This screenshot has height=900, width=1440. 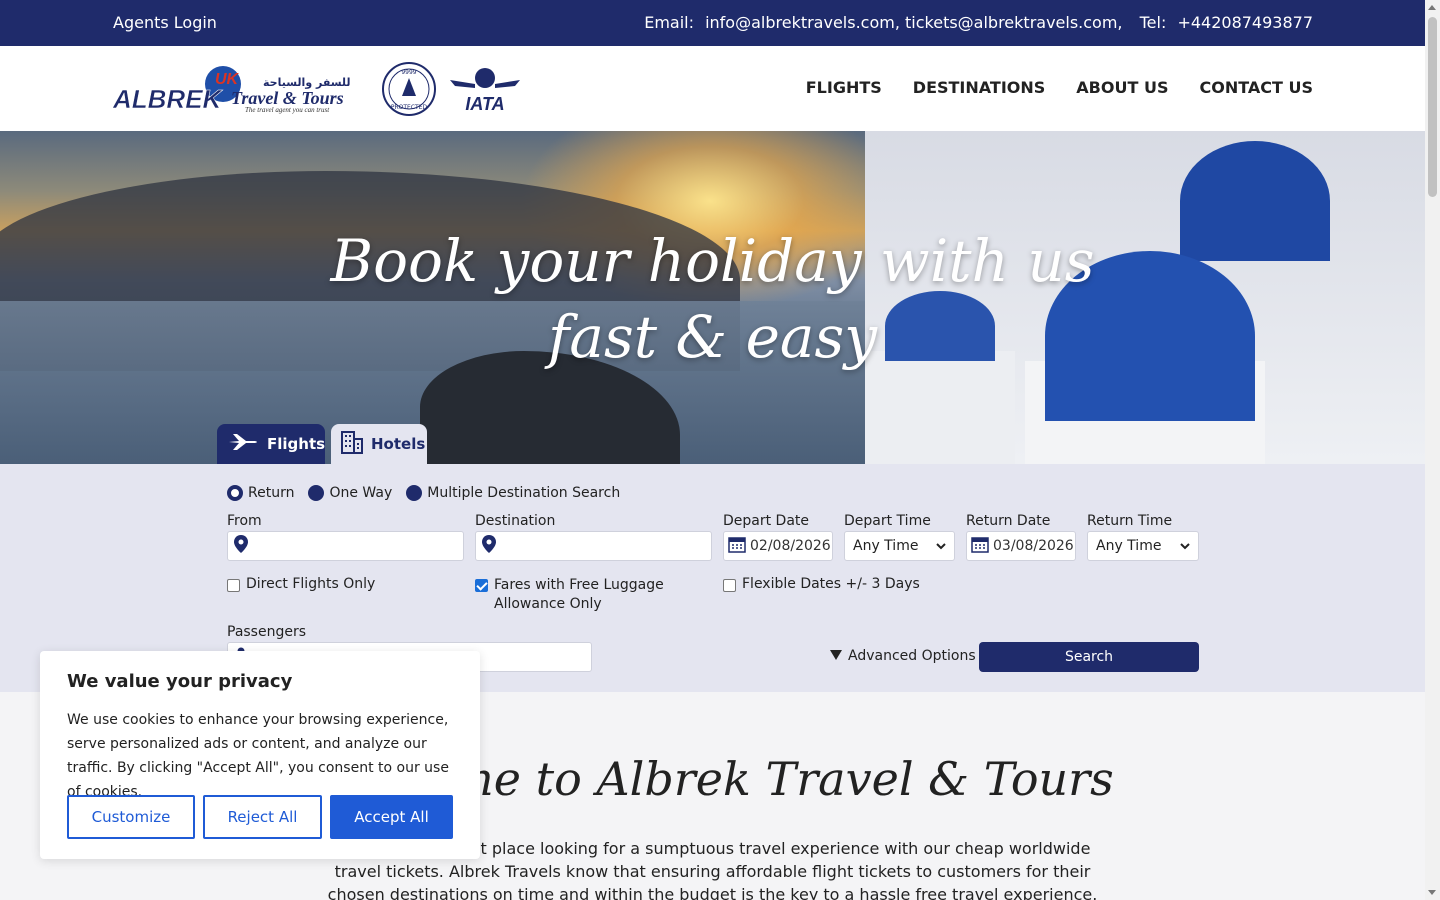 What do you see at coordinates (484, 103) in the screenshot?
I see `svg-text: IATA` at bounding box center [484, 103].